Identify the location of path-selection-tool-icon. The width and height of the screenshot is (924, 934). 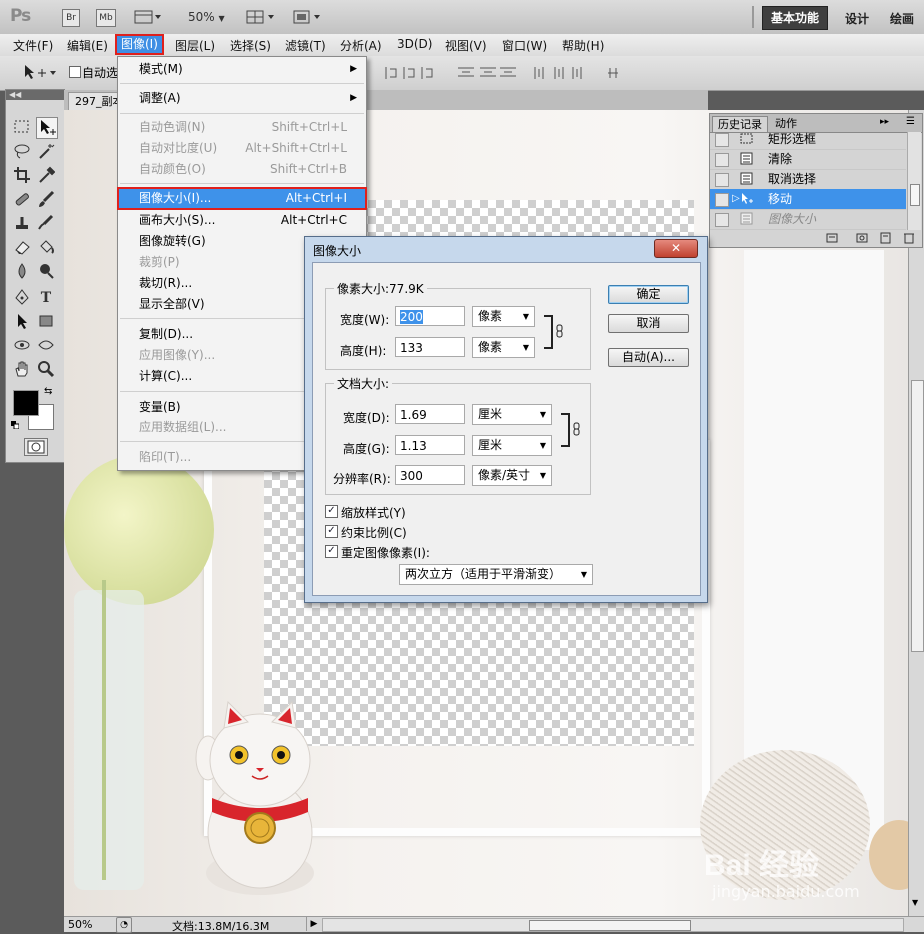
(22, 322).